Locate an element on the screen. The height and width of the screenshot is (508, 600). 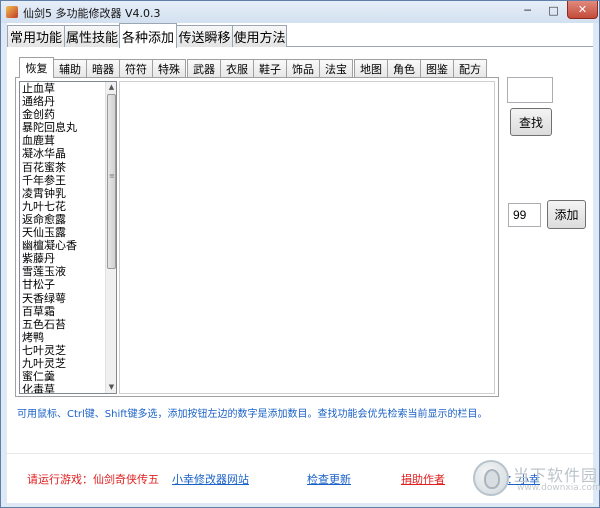
list-item: 百花蜜茶 is located at coordinates (68, 167).